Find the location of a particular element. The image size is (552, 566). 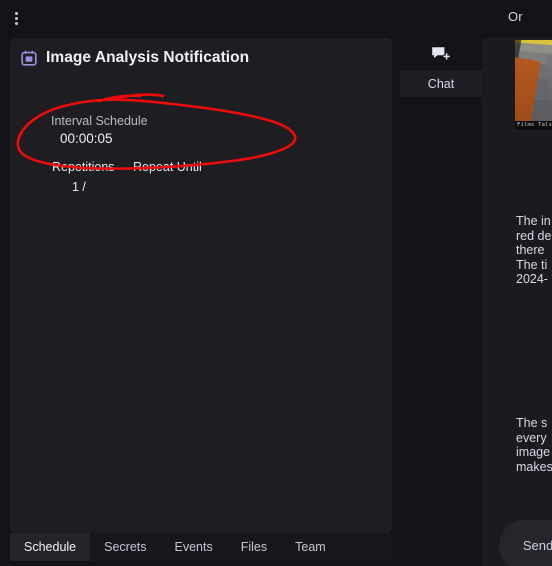

interval-schedule-value: 00:00:05 is located at coordinates (86, 138).